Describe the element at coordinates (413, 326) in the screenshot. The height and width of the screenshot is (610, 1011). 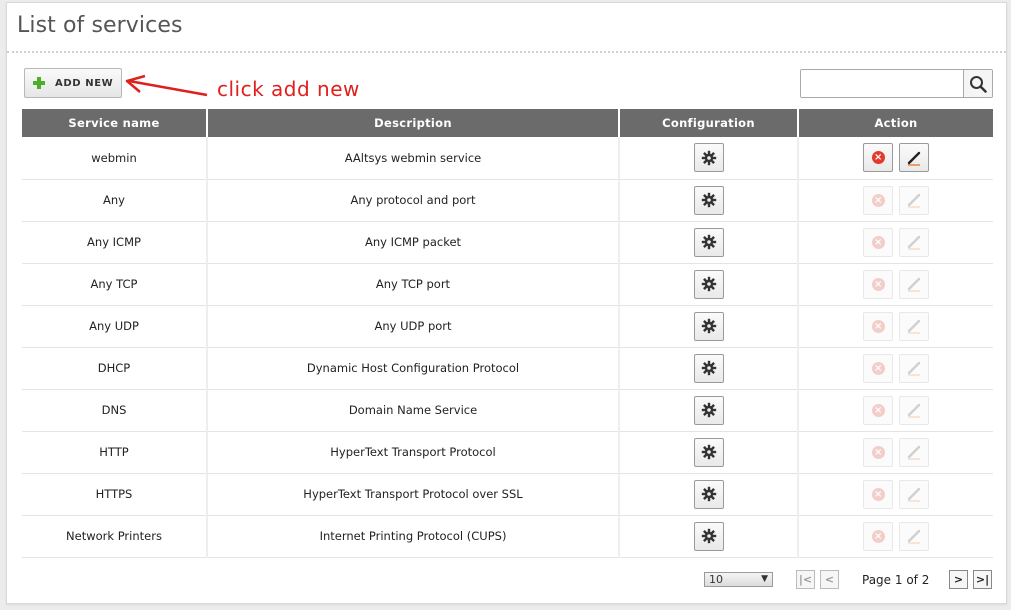
I see `description-cell: Any UDP port` at that location.